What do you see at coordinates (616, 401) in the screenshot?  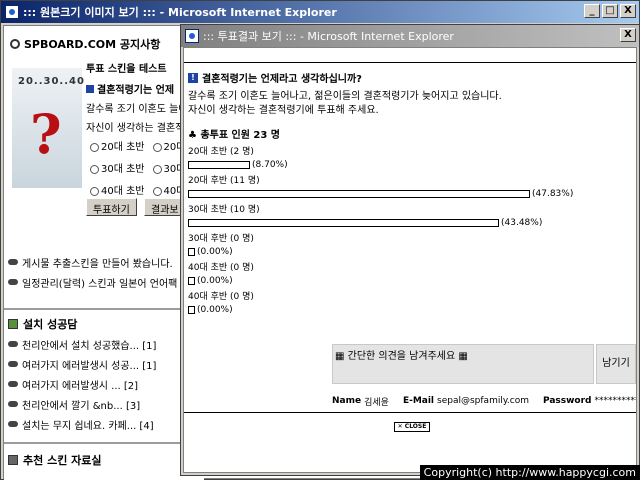 I see `password-field: **********` at bounding box center [616, 401].